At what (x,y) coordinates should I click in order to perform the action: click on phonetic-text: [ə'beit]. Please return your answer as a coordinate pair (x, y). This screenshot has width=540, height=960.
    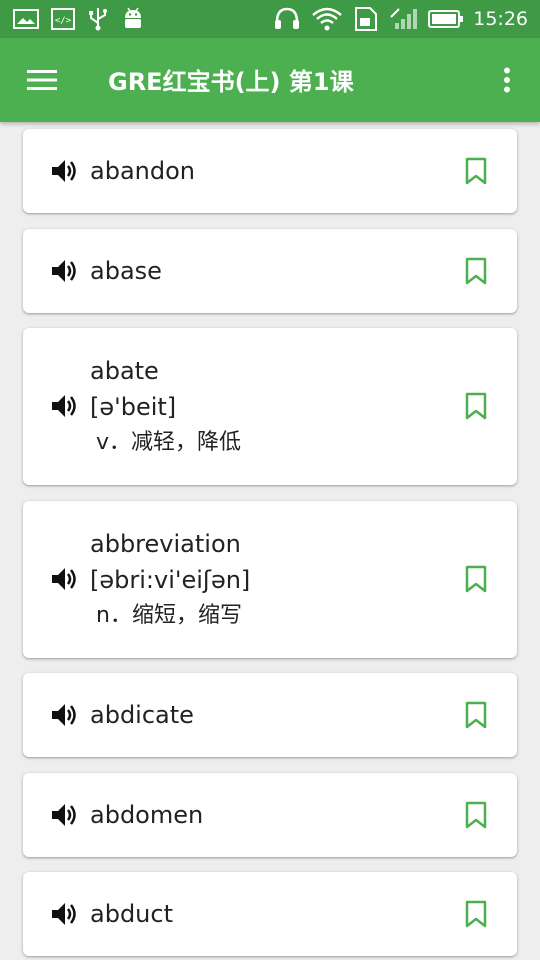
    Looking at the image, I should click on (133, 407).